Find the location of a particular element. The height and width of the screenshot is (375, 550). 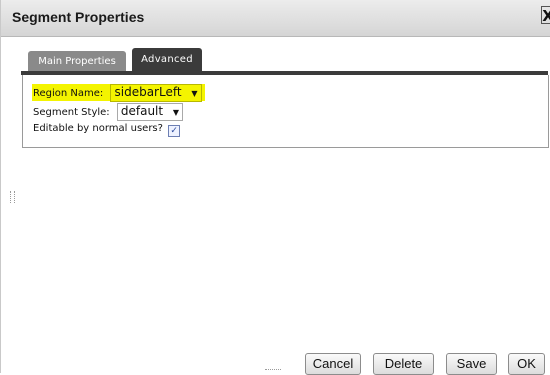

segment-style-select: default ▼ is located at coordinates (150, 112).